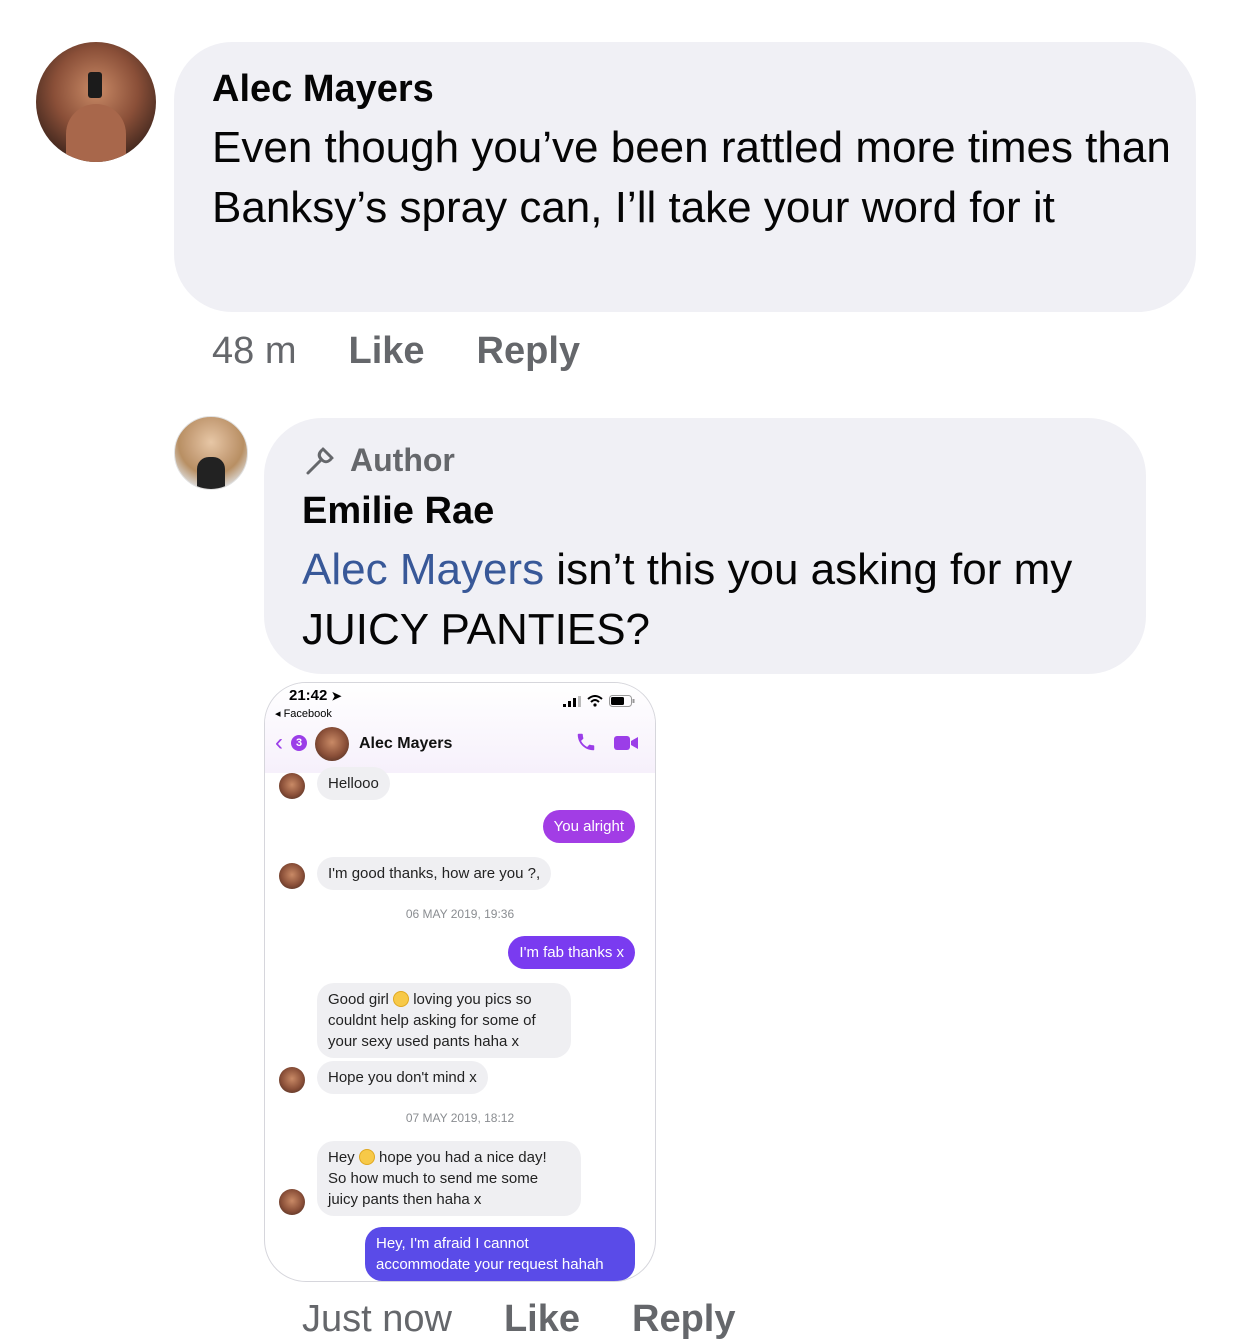  I want to click on reply-actions: Just now Like Reply, so click(519, 1319).